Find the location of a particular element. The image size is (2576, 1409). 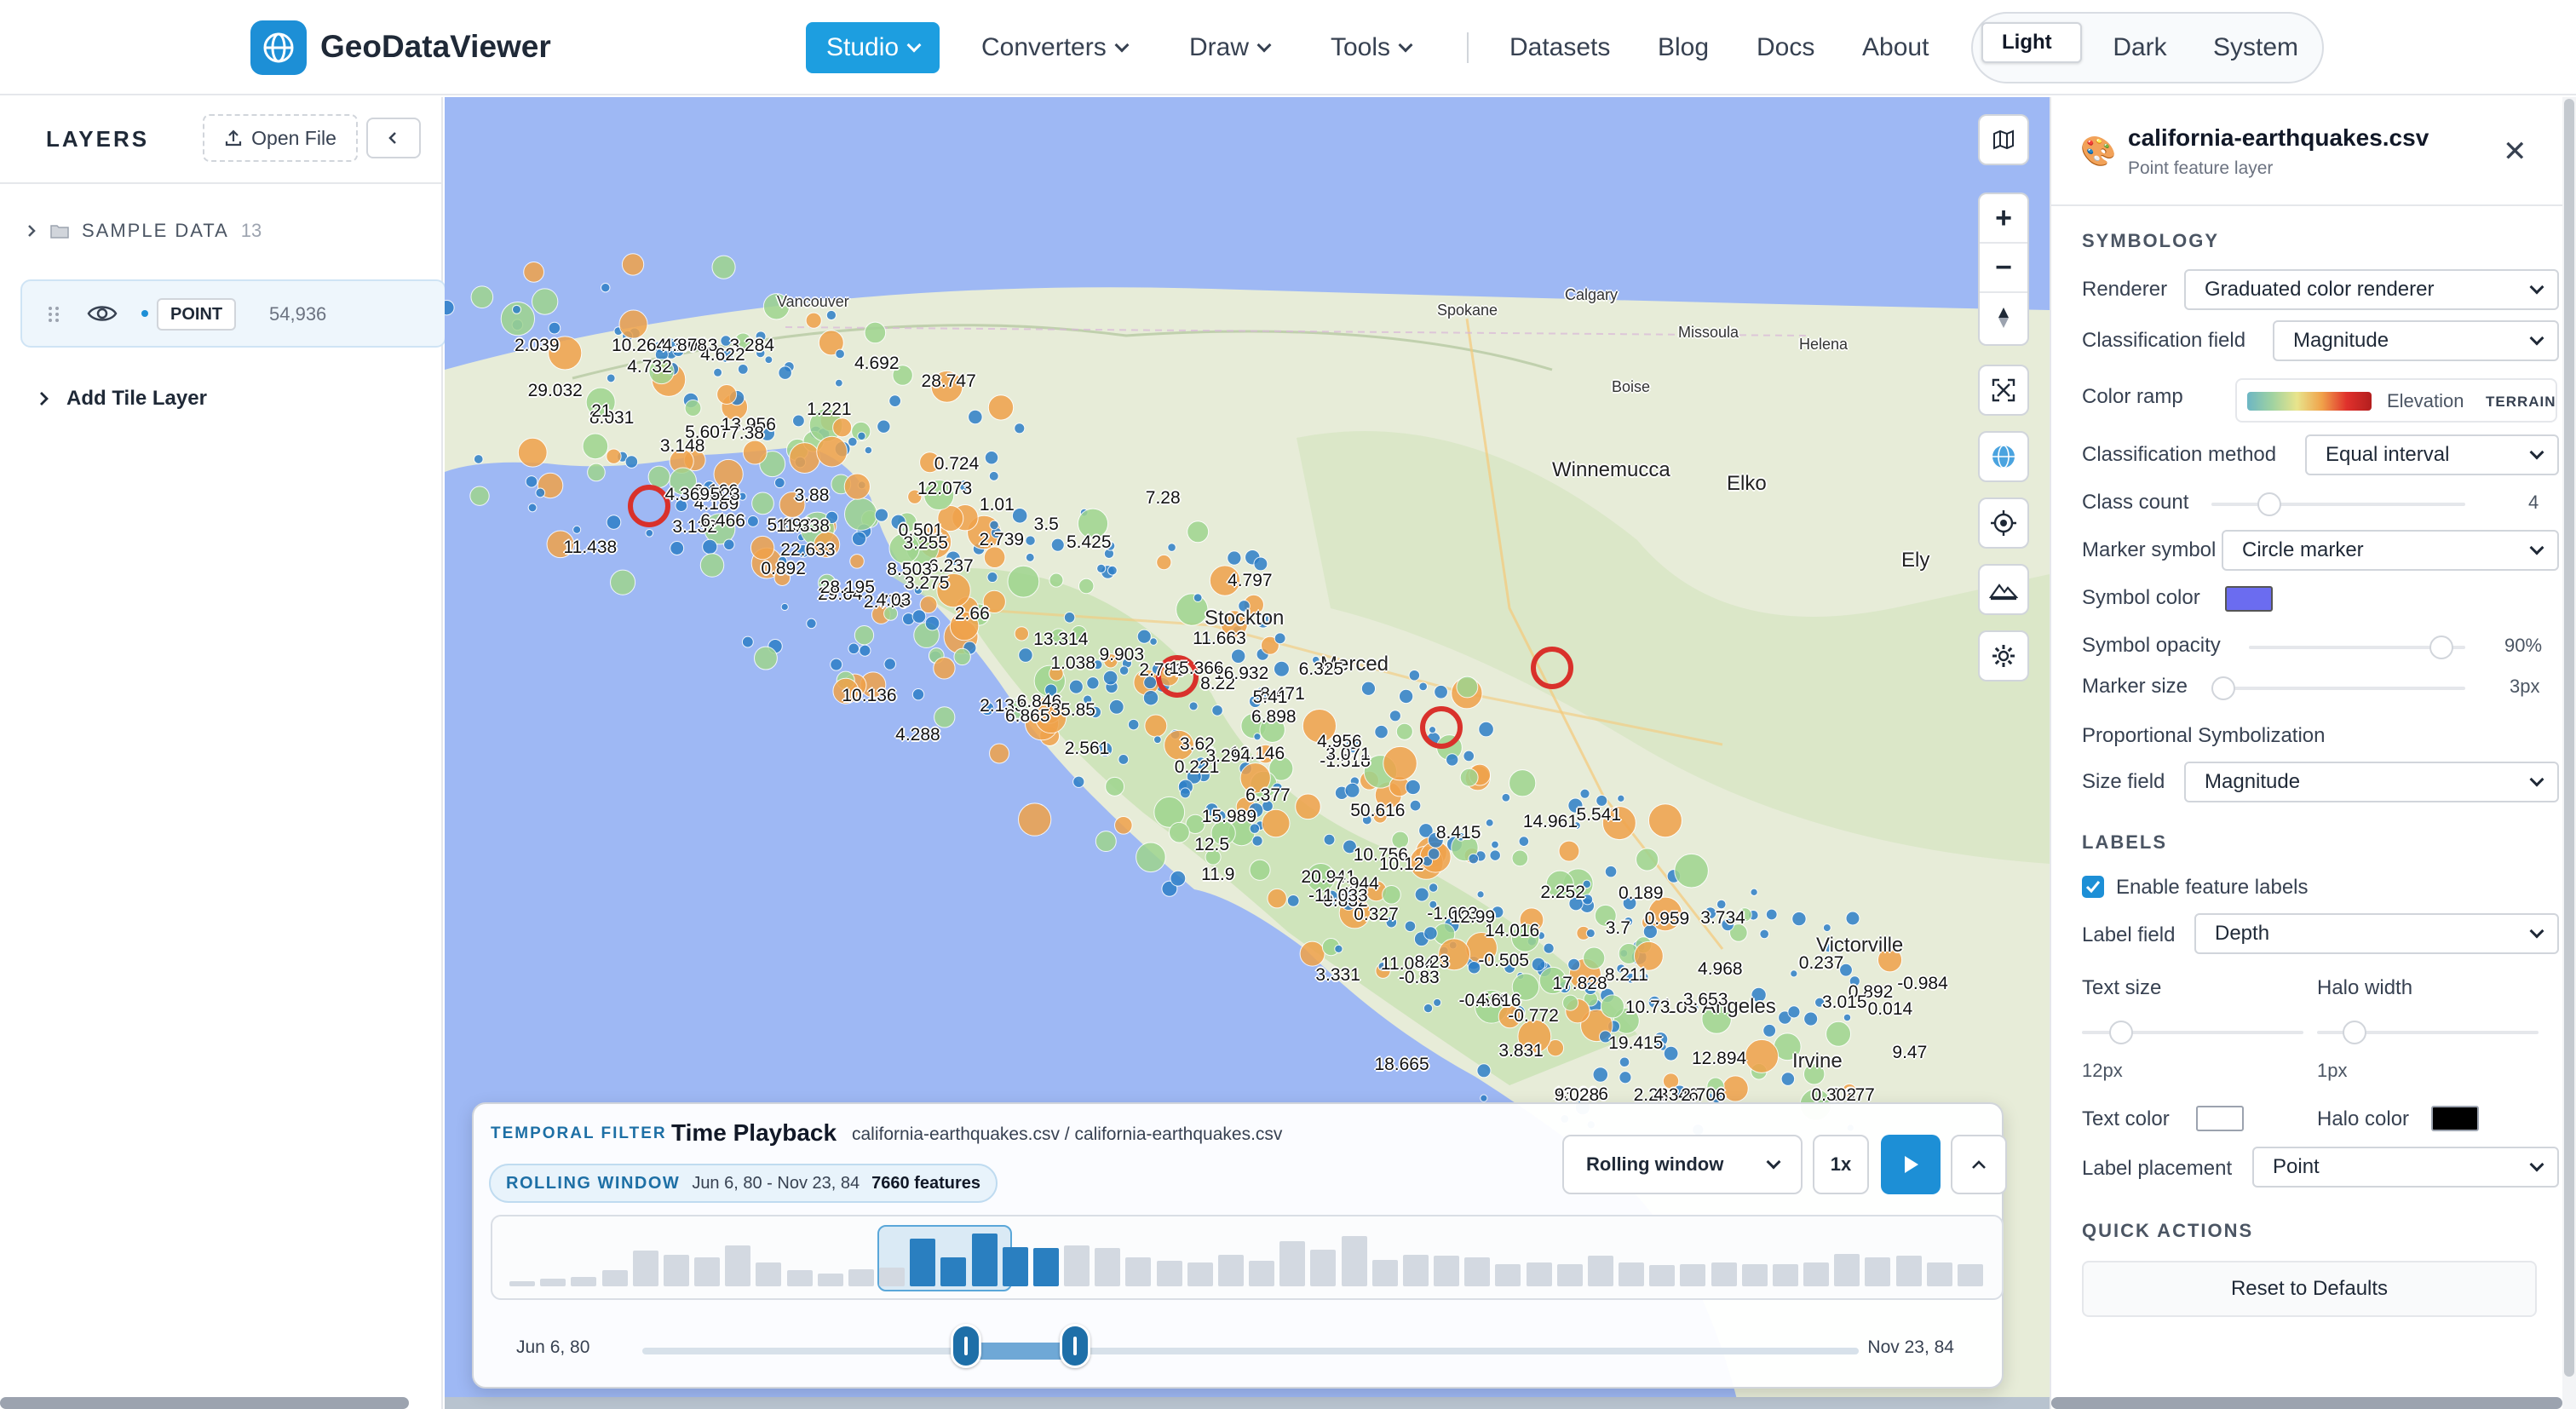

theme-dark: Dark is located at coordinates (2140, 47).